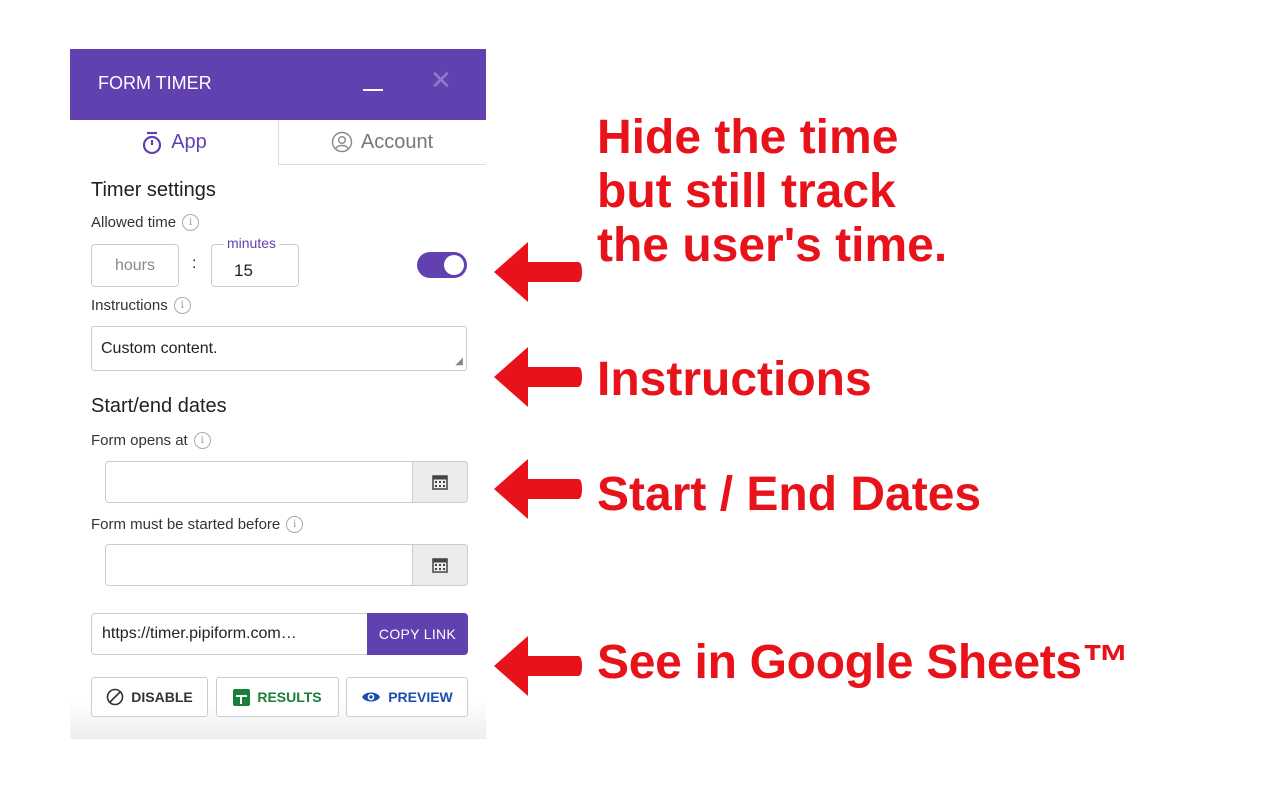  Describe the element at coordinates (417, 634) in the screenshot. I see `copy-link-button: COPY LINK` at that location.